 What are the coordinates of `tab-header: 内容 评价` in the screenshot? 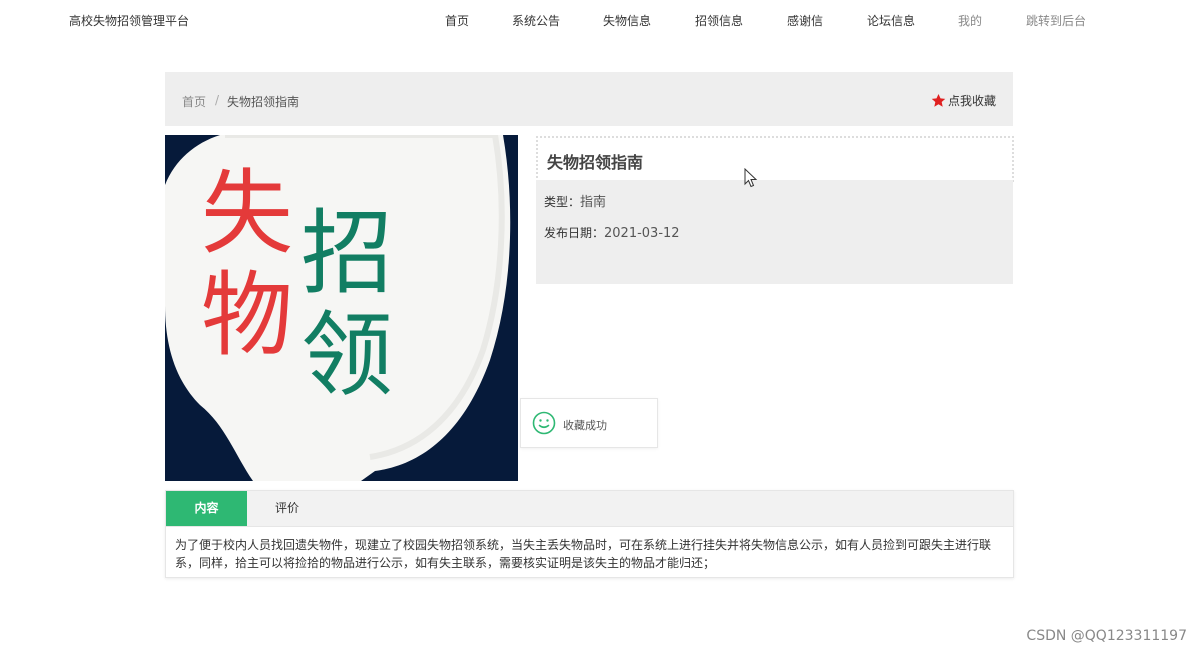 It's located at (589, 509).